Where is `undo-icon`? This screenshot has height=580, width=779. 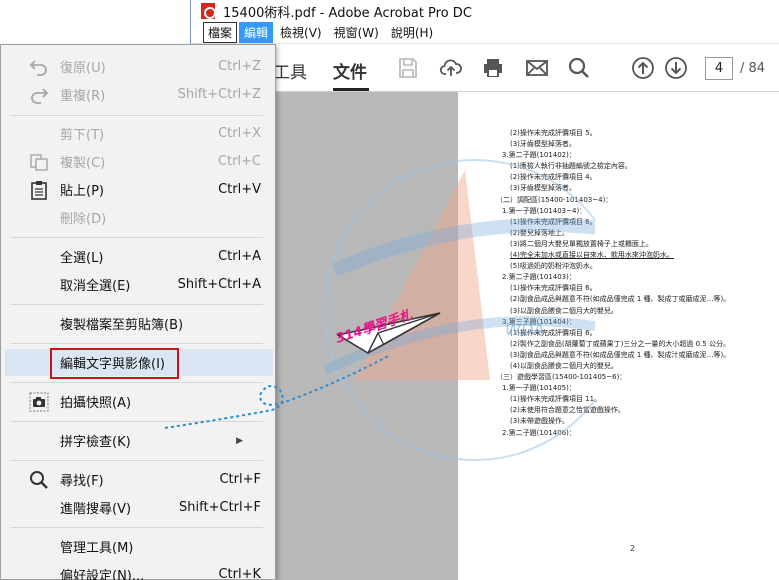 undo-icon is located at coordinates (39, 67).